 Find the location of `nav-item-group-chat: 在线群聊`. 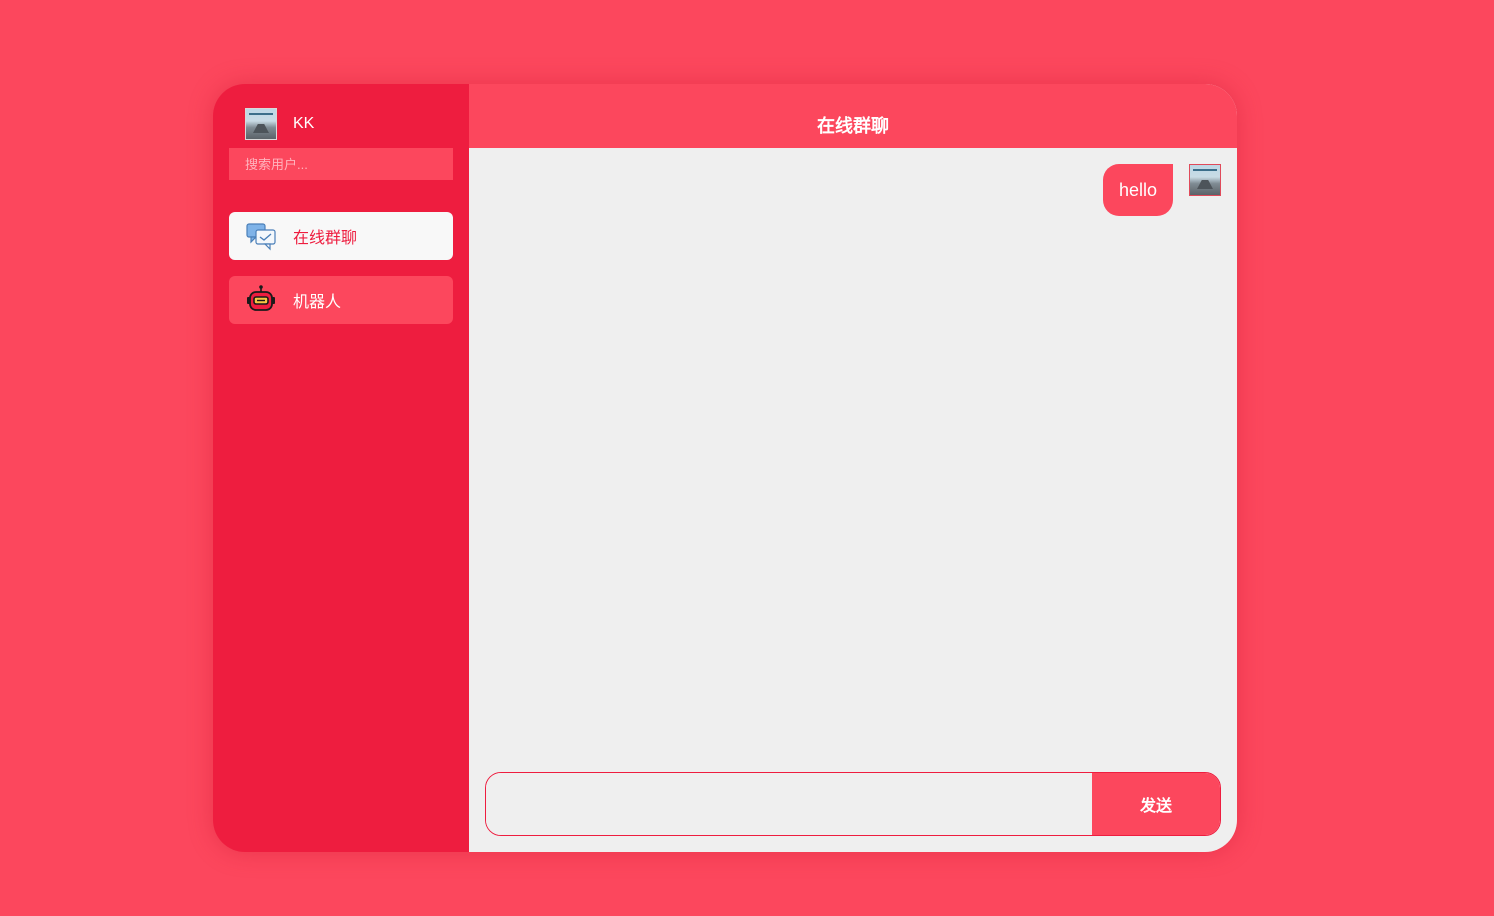

nav-item-group-chat: 在线群聊 is located at coordinates (341, 236).